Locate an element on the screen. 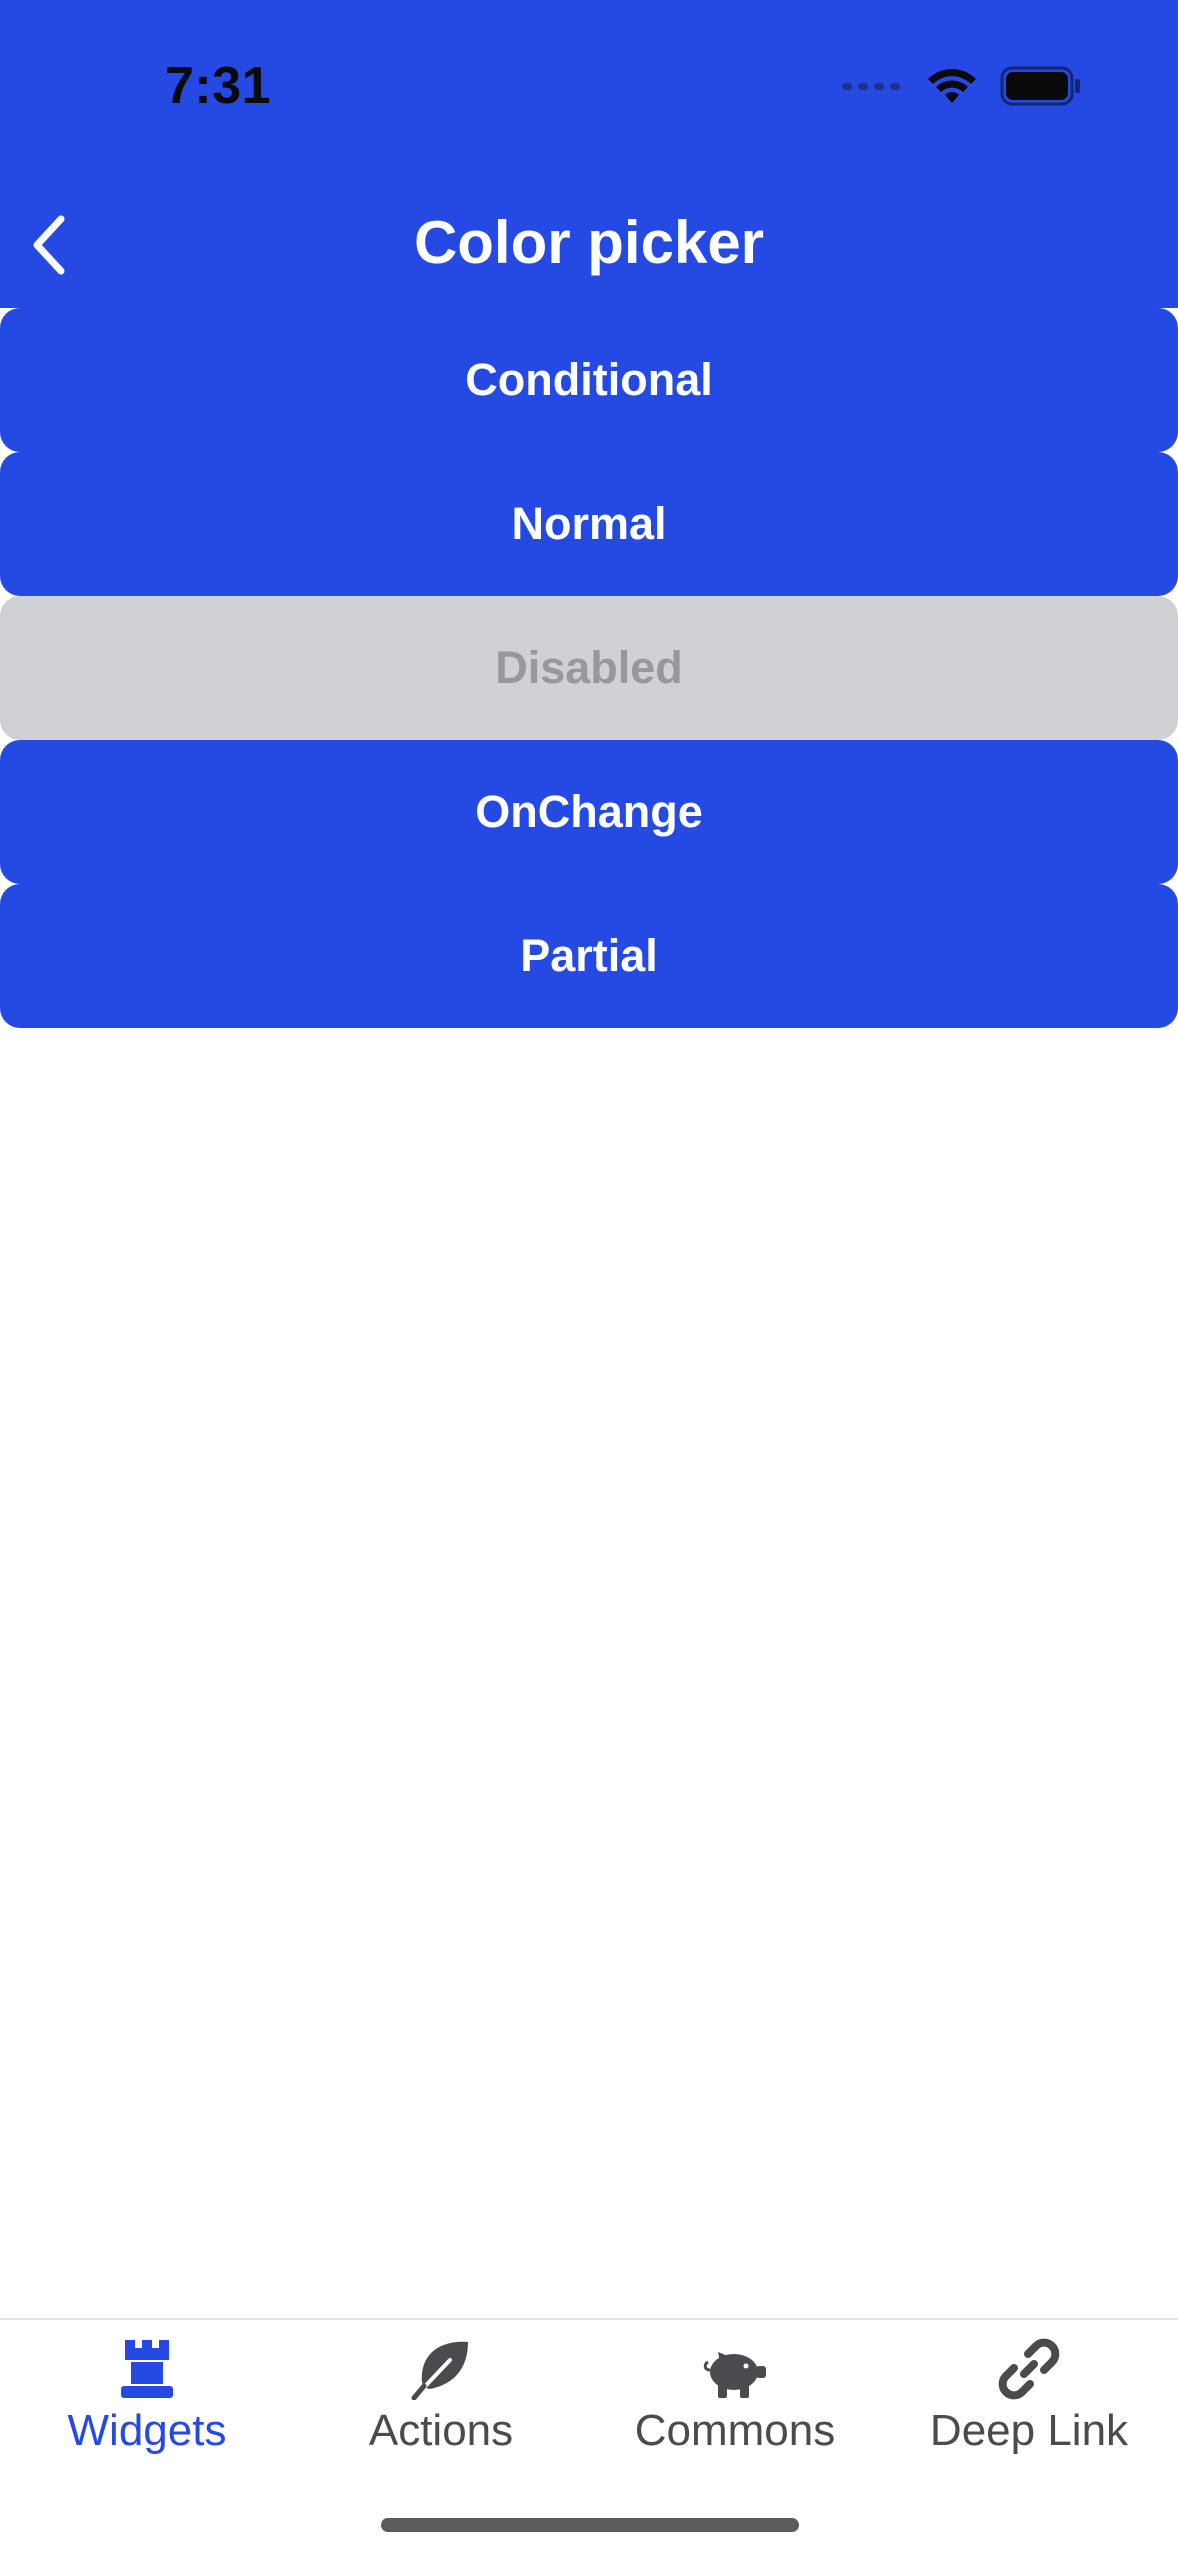  disabled-button: Disabled is located at coordinates (589, 668).